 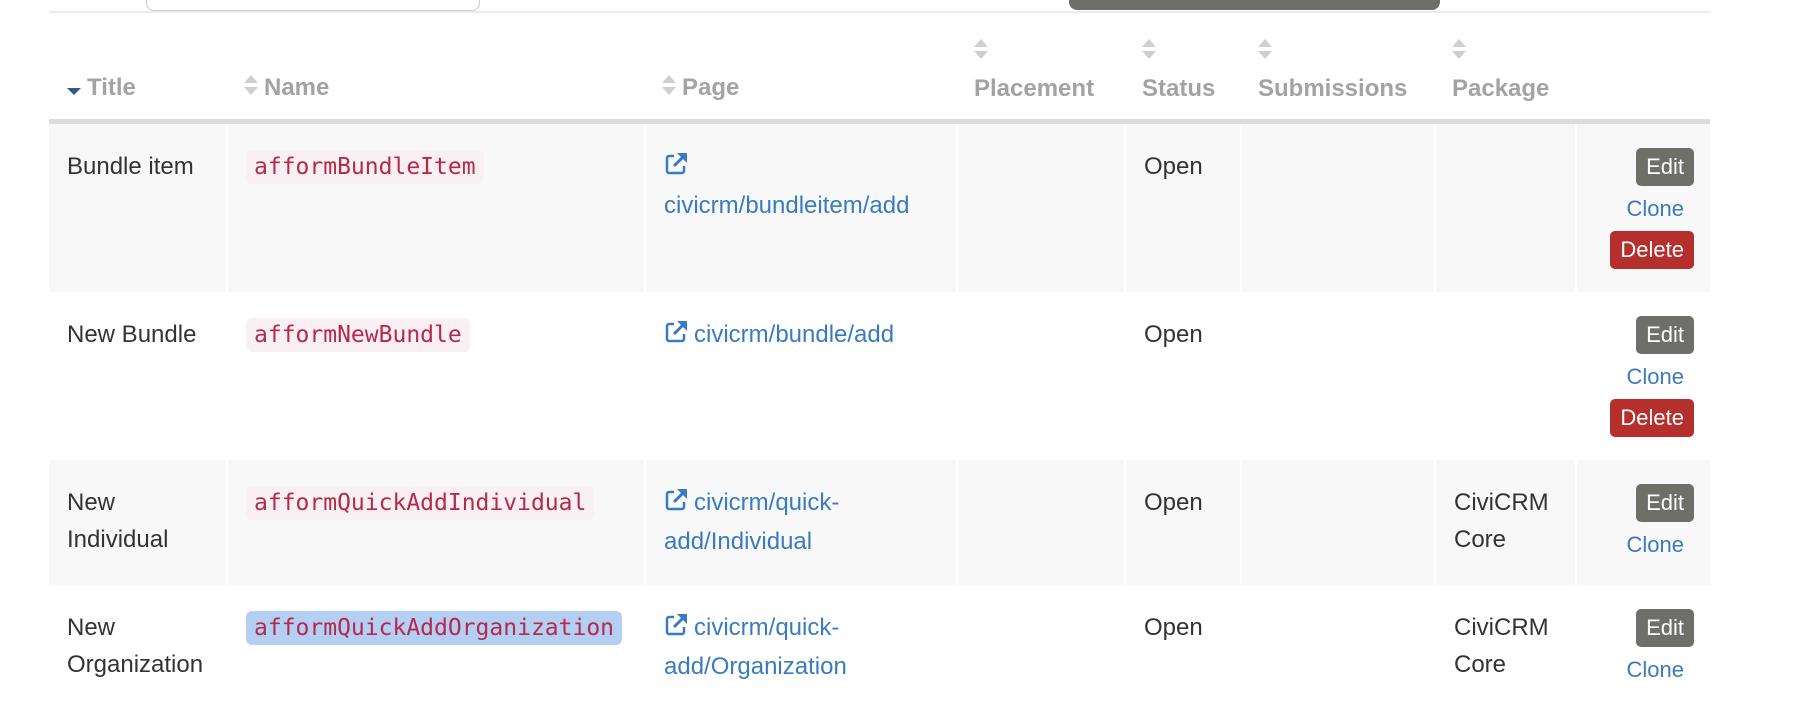 I want to click on cell-page: civicrm/bundleitem/add, so click(x=800, y=208).